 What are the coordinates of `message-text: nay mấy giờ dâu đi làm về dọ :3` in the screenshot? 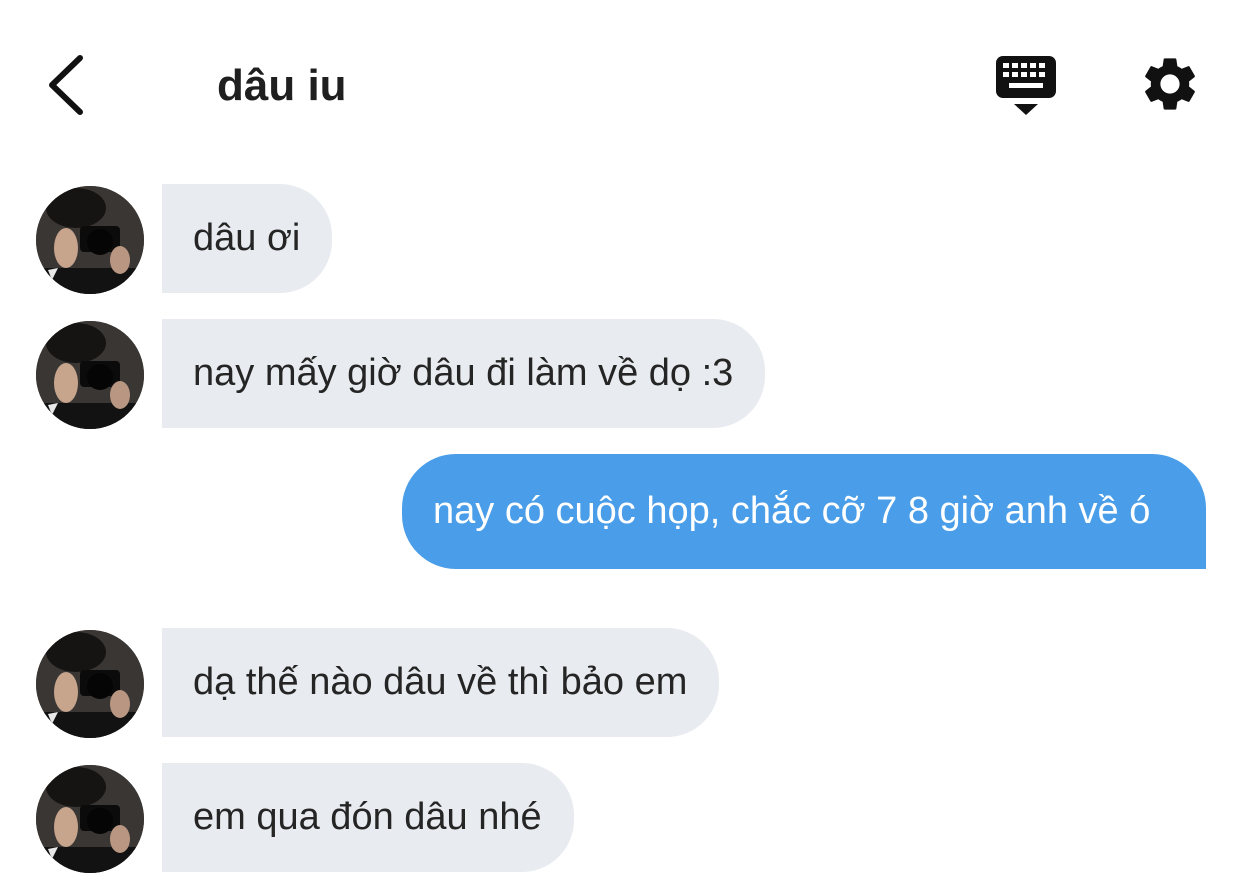 It's located at (463, 373).